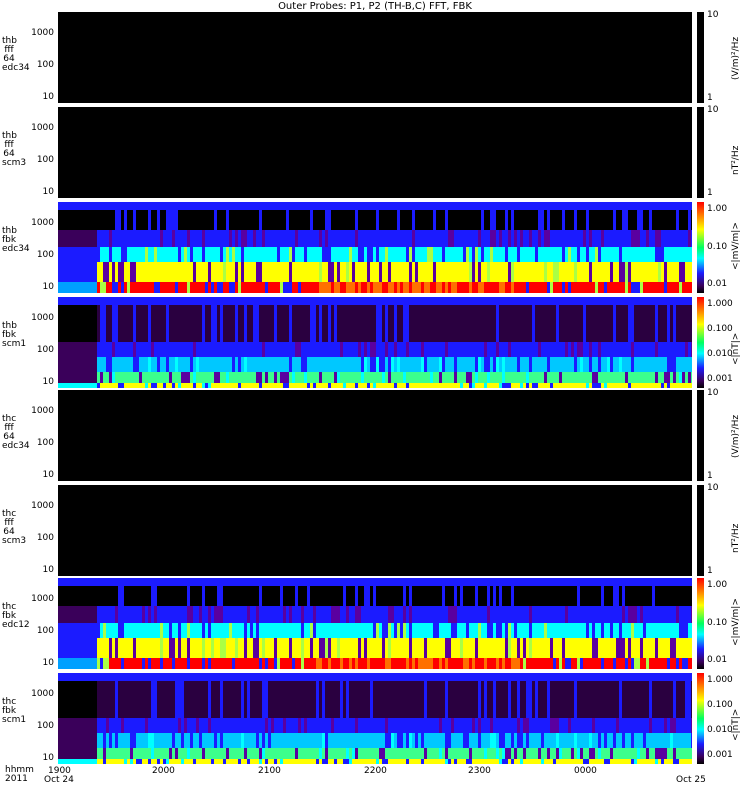  What do you see at coordinates (16, 240) in the screenshot?
I see `panel-label-3: thb fbk edc34` at bounding box center [16, 240].